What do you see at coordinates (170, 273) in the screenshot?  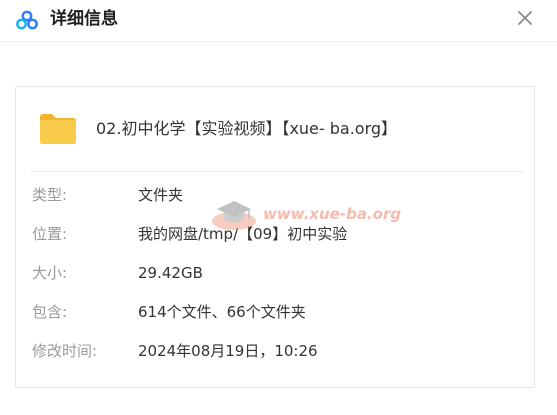 I see `detail-value: 29.42GB` at bounding box center [170, 273].